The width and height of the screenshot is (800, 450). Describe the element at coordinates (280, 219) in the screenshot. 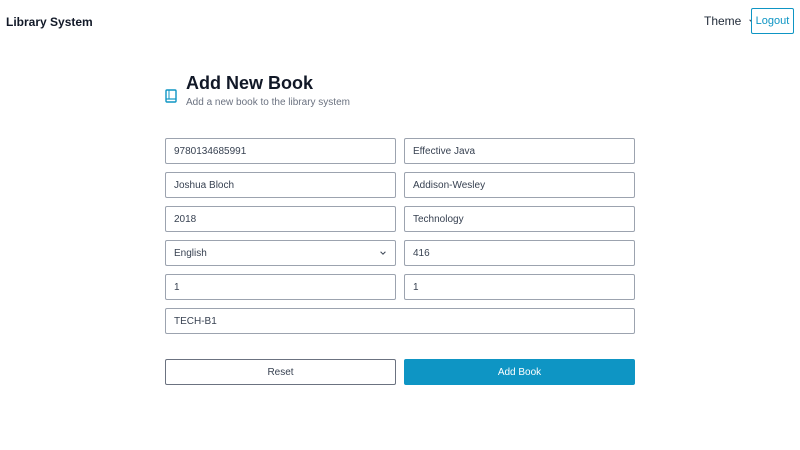

I see `year-input: 2018` at that location.